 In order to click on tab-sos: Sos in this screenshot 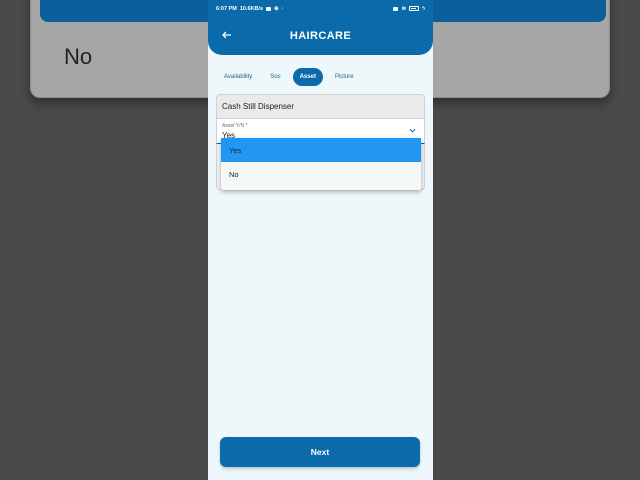, I will do `click(275, 77)`.